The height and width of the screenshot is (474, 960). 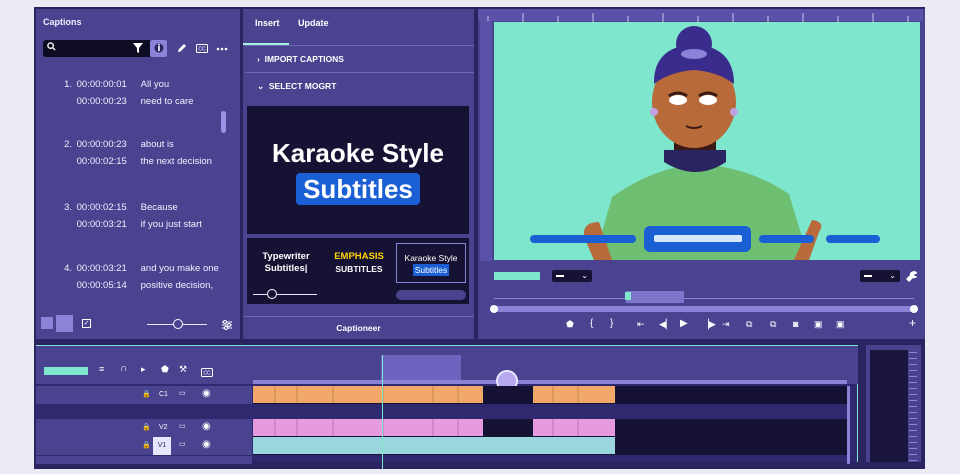 I want to click on tab-insert: Insert, so click(x=267, y=23).